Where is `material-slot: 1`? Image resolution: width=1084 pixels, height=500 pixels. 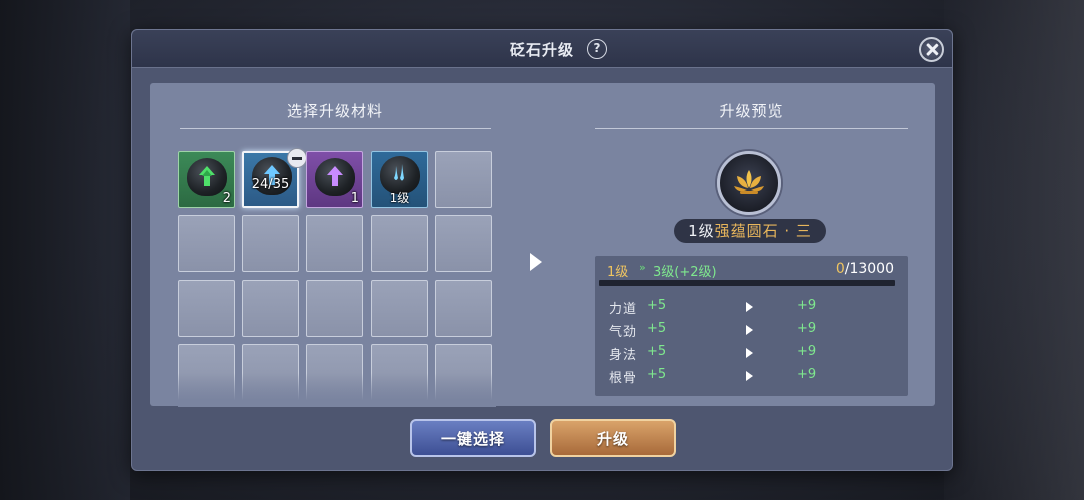 material-slot: 1 is located at coordinates (334, 179).